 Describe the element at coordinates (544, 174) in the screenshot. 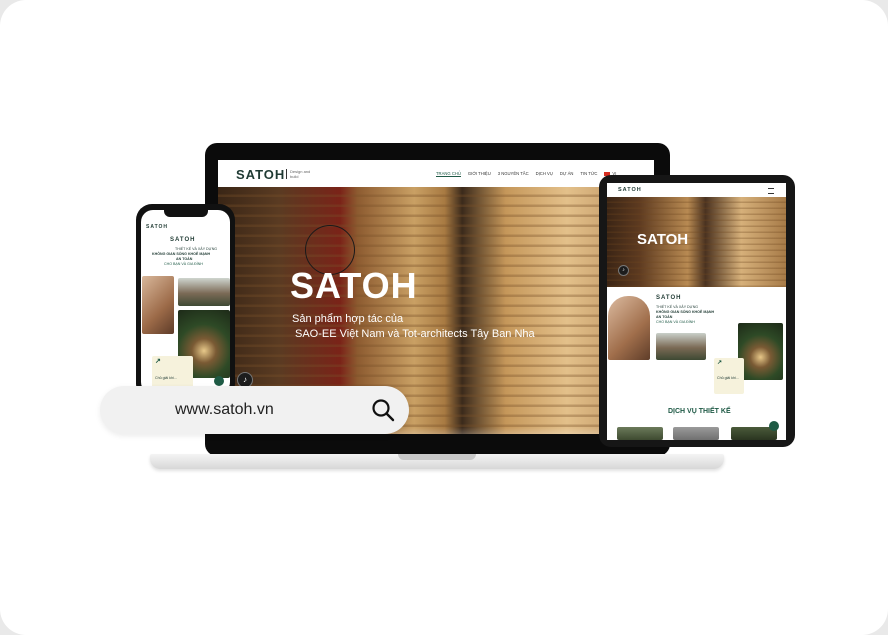

I see `nav-item-services: DỊCH VỤ` at that location.